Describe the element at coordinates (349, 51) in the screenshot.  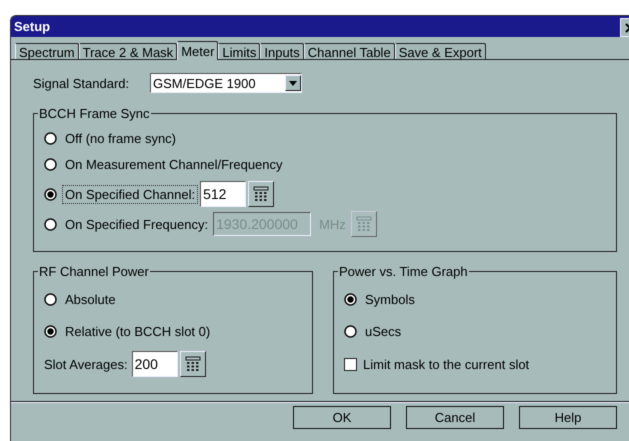
I see `tab: Channel Table` at that location.